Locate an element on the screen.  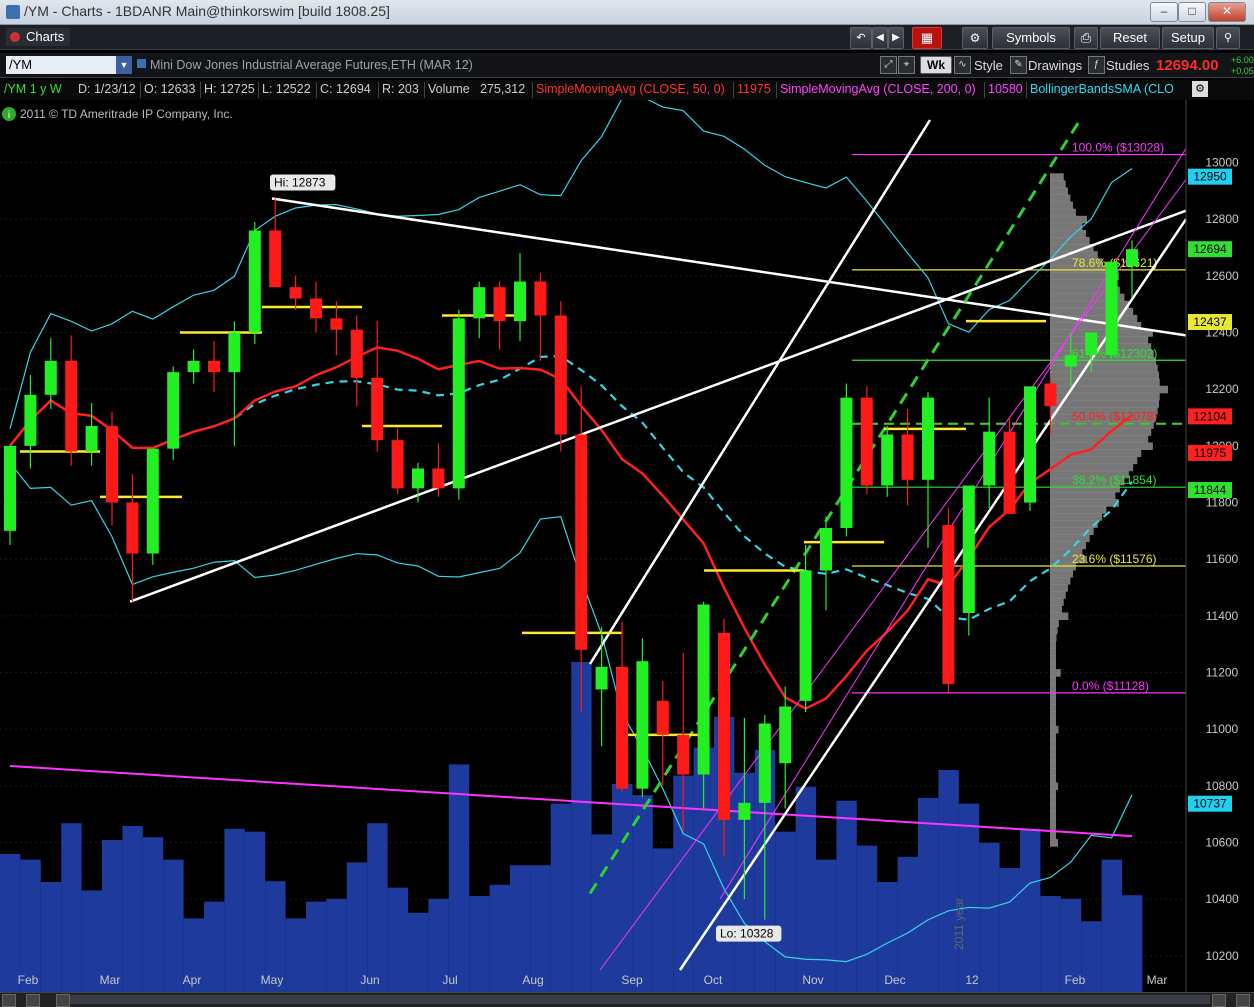
undo-icon: ↶ is located at coordinates (861, 38).